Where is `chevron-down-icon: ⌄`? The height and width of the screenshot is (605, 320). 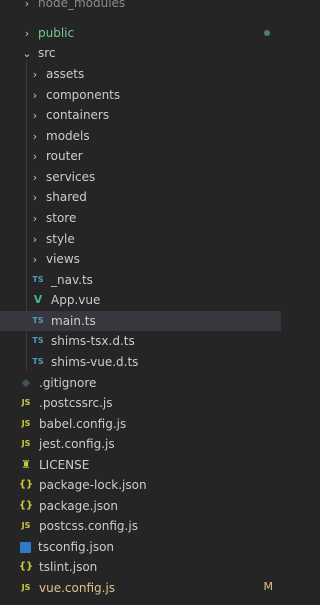 chevron-down-icon: ⌄ is located at coordinates (27, 53).